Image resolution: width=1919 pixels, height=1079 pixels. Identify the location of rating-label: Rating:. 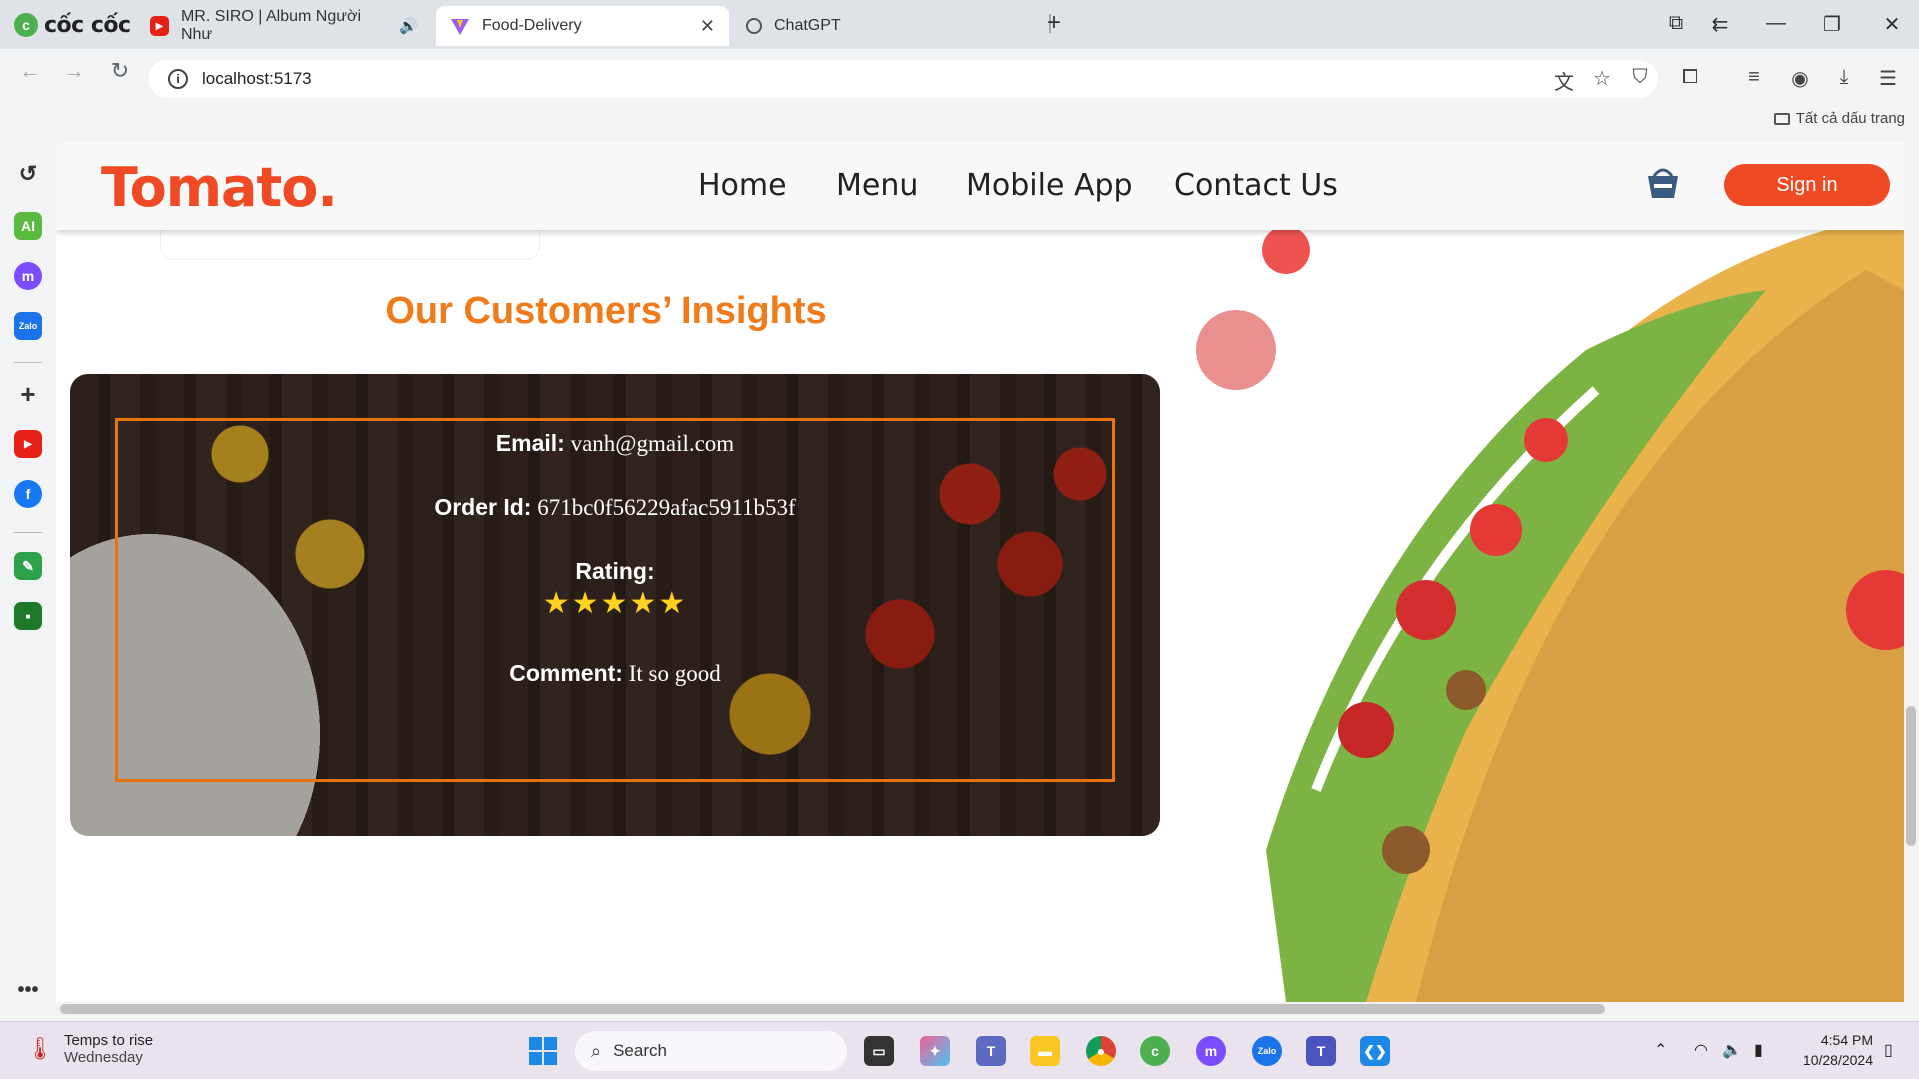
(615, 571).